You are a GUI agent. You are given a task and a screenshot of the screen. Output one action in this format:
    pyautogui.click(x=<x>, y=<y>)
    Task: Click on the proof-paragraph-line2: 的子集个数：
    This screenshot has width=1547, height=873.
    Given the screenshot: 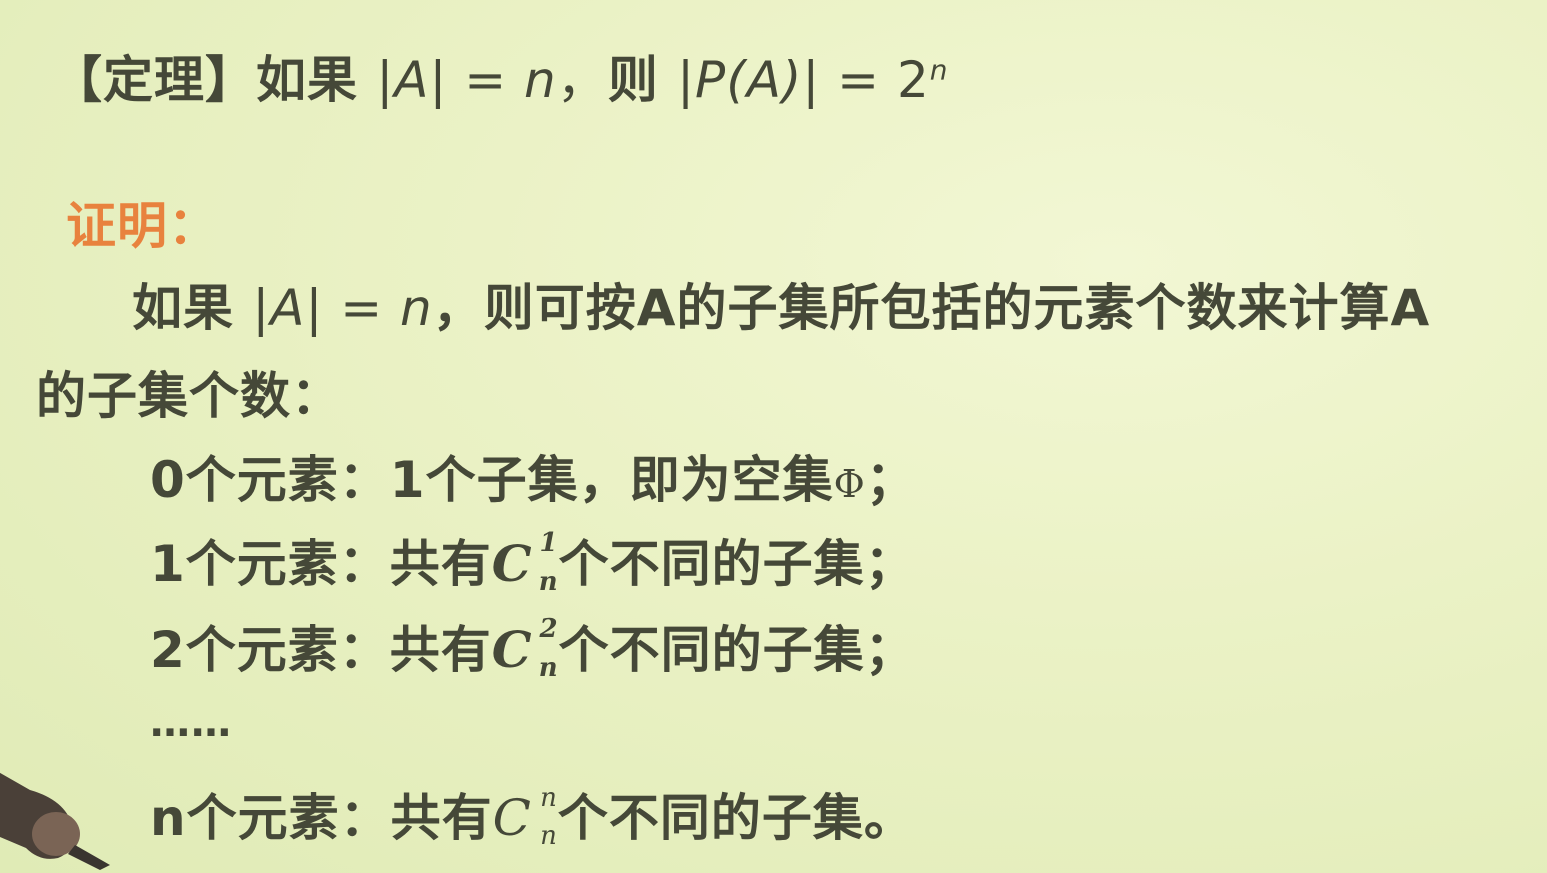 What is the action you would take?
    pyautogui.click(x=189, y=396)
    